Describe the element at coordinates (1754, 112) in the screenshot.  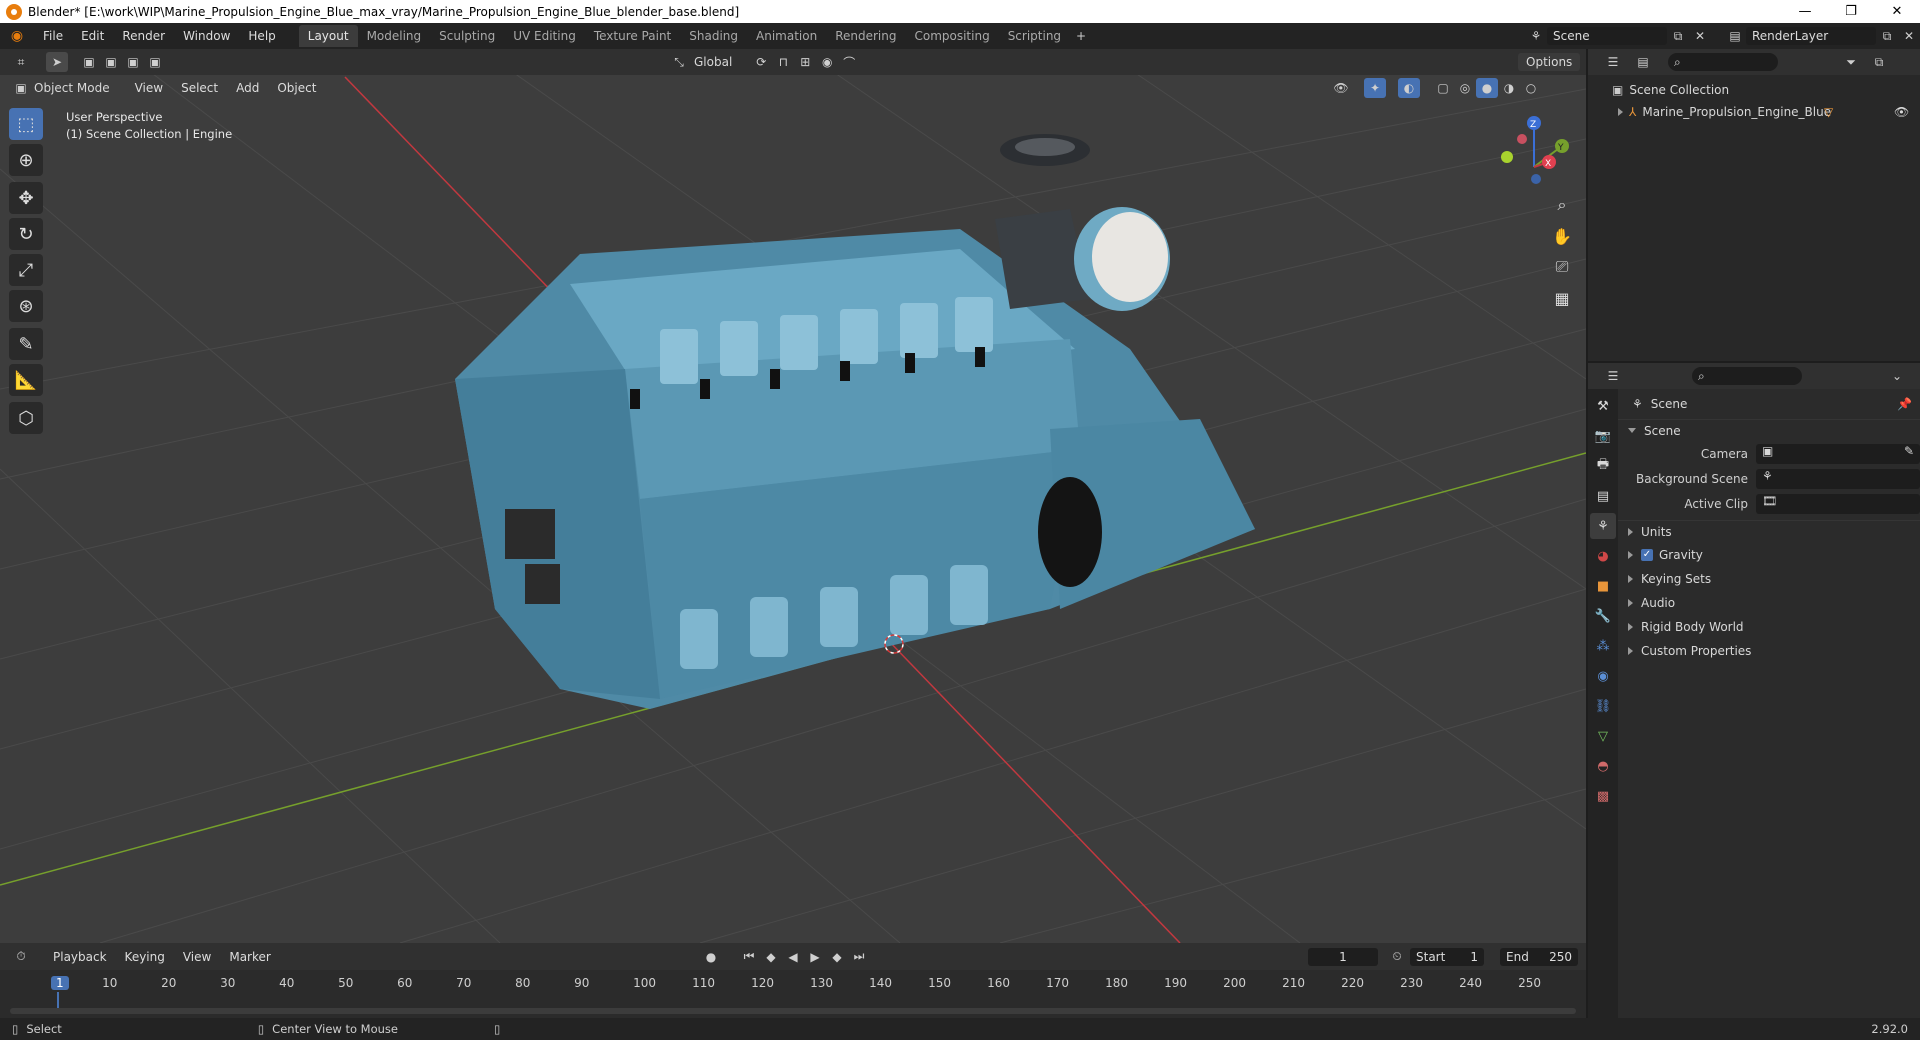
I see `outliner-row-engine: ⅄ Marine_Propulsion_Engine_Blue ▽ 👁` at that location.